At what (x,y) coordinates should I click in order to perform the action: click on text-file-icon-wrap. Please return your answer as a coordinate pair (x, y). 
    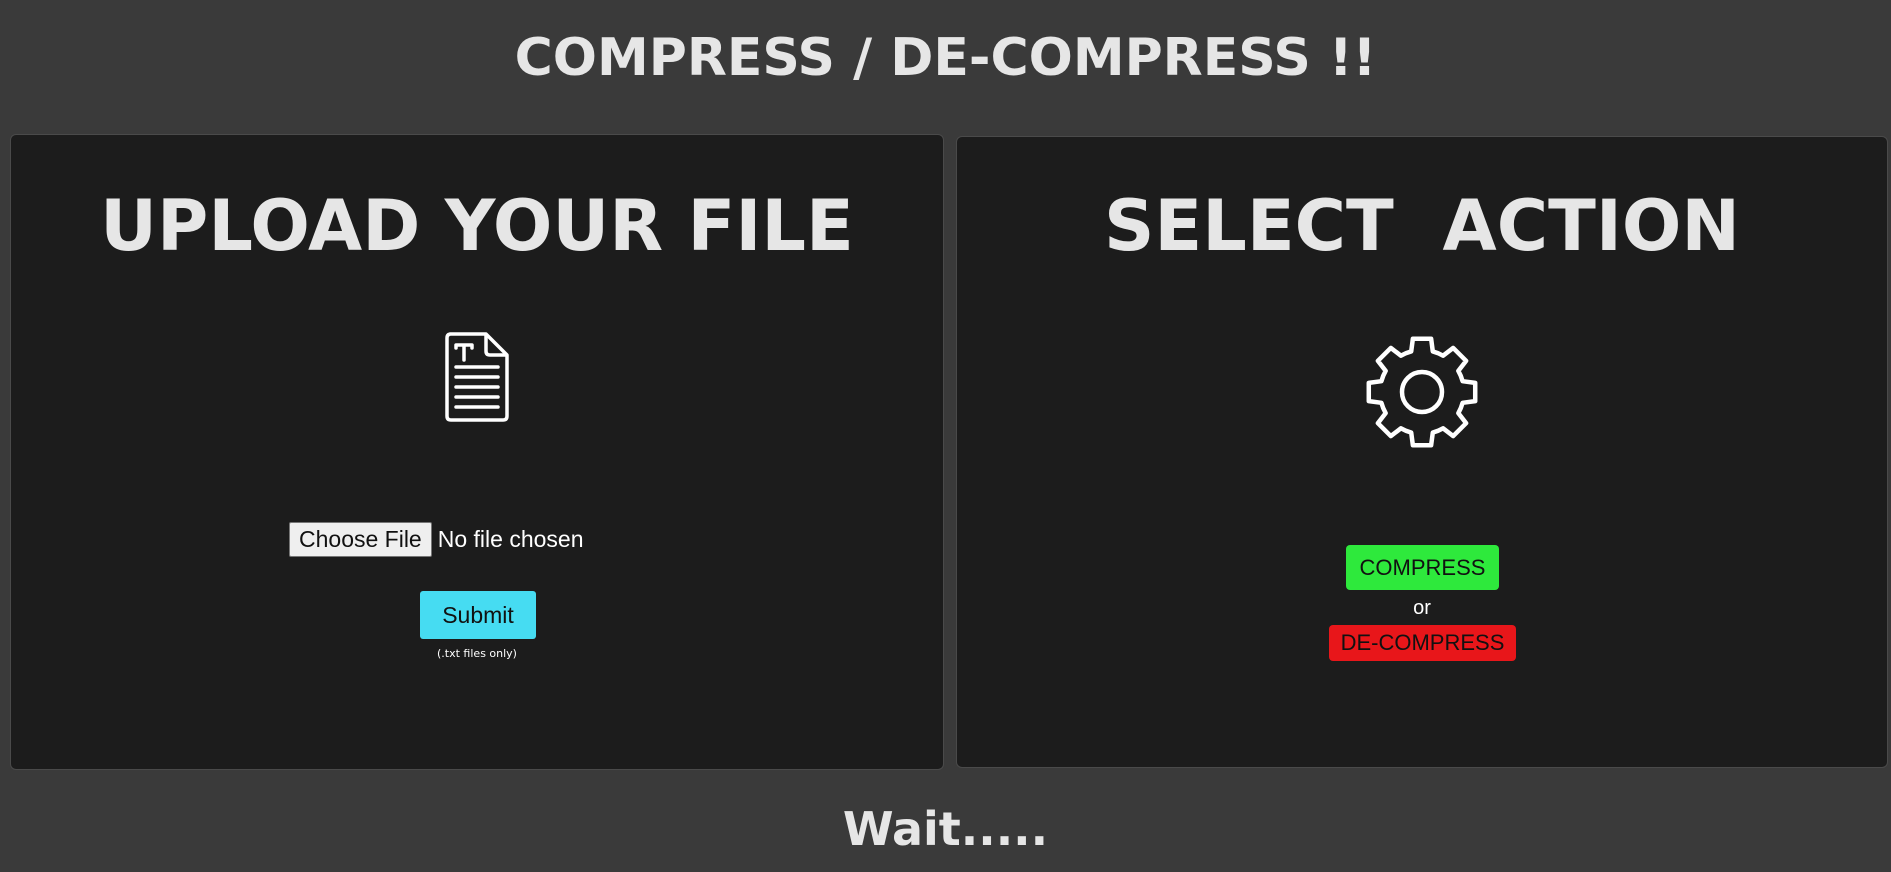
    Looking at the image, I should click on (477, 377).